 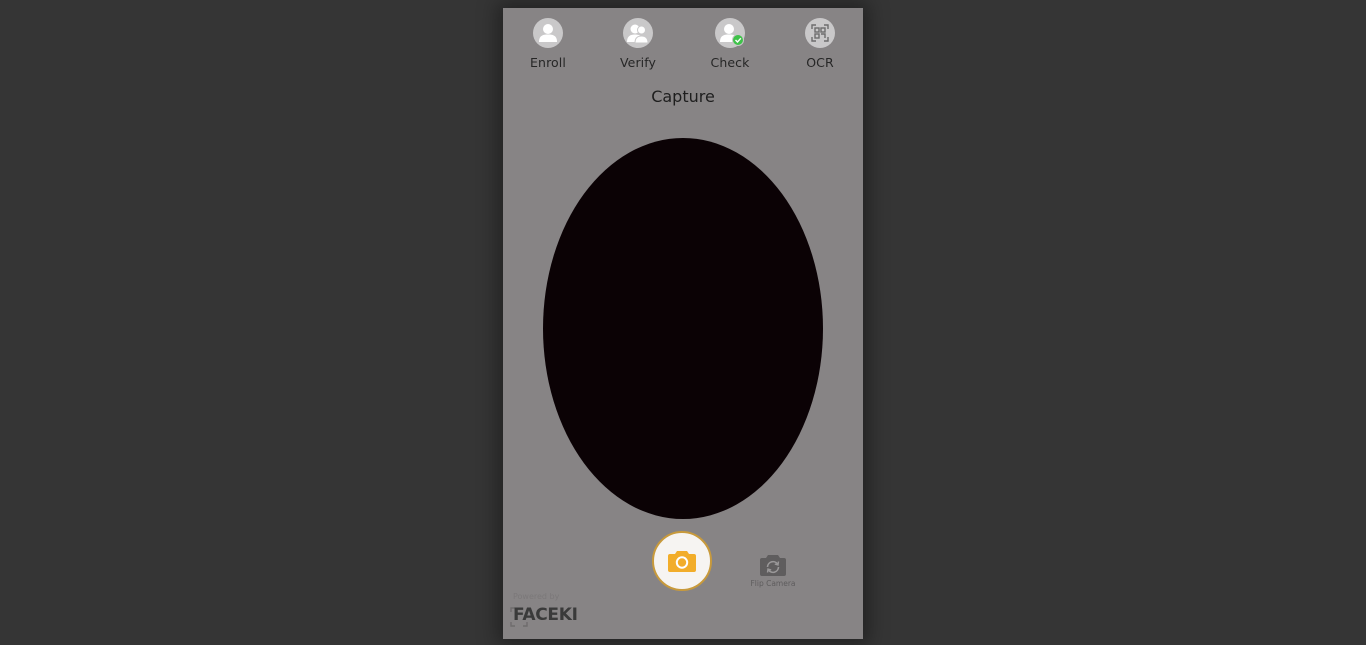 I want to click on camera-viewport, so click(x=683, y=328).